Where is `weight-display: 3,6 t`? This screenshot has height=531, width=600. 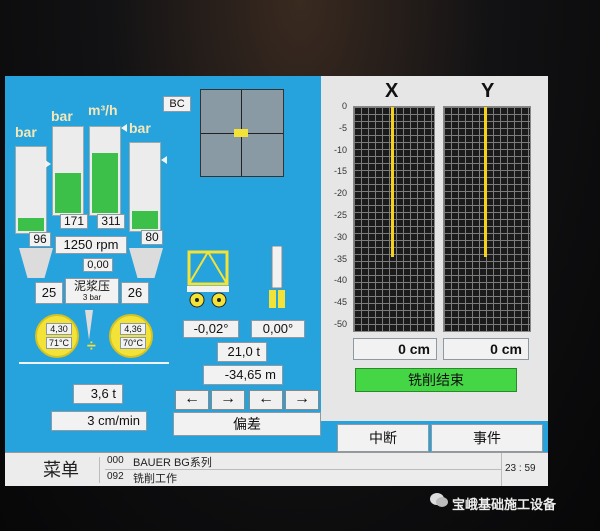 weight-display: 3,6 t is located at coordinates (98, 394).